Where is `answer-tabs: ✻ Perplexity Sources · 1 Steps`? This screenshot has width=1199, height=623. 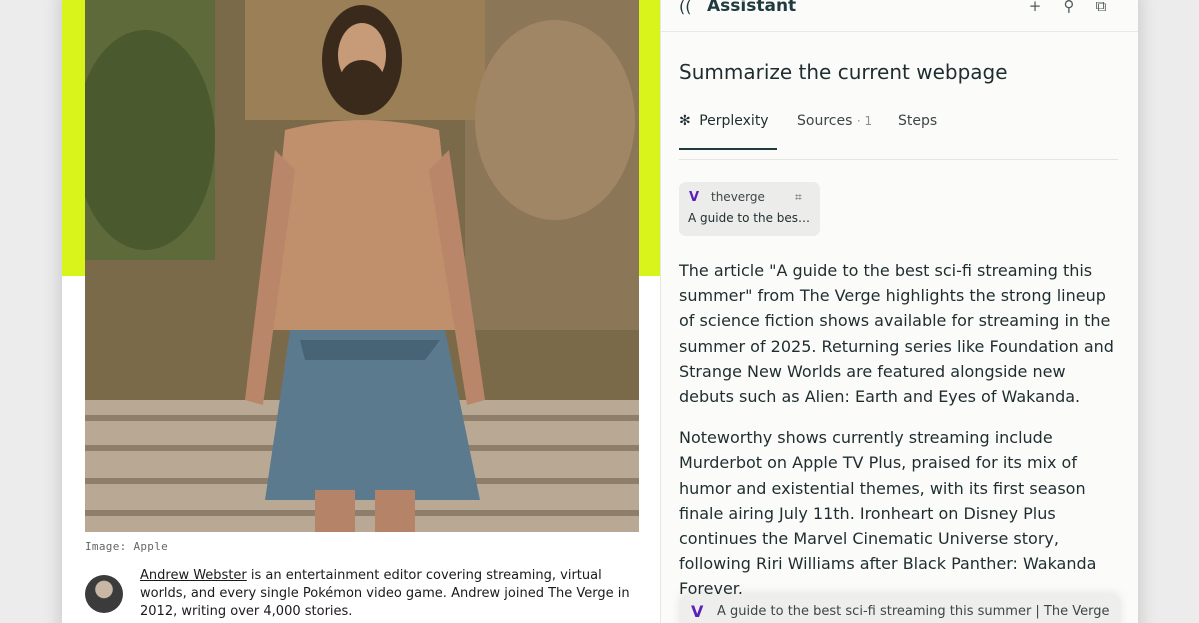 answer-tabs: ✻ Perplexity Sources · 1 Steps is located at coordinates (898, 135).